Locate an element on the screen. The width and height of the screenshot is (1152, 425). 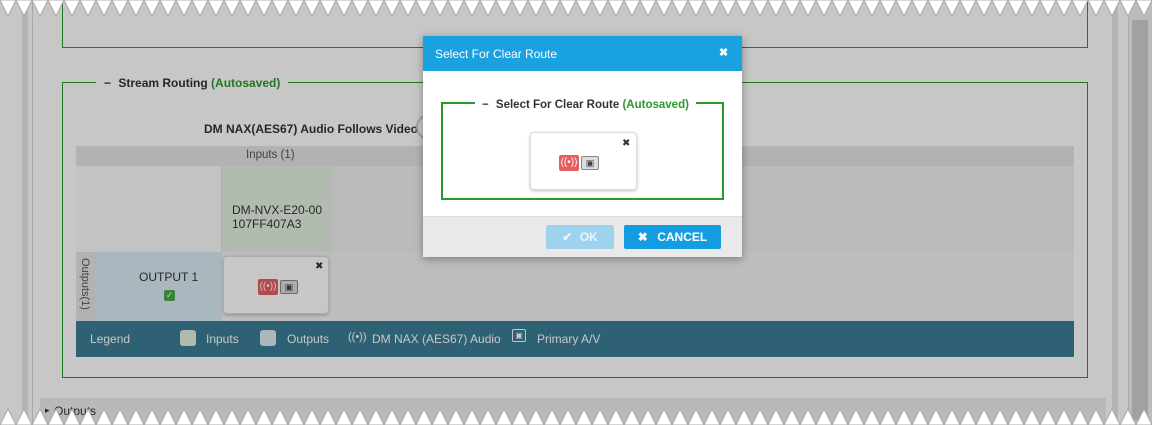
check-icon: ✔ is located at coordinates (567, 237).